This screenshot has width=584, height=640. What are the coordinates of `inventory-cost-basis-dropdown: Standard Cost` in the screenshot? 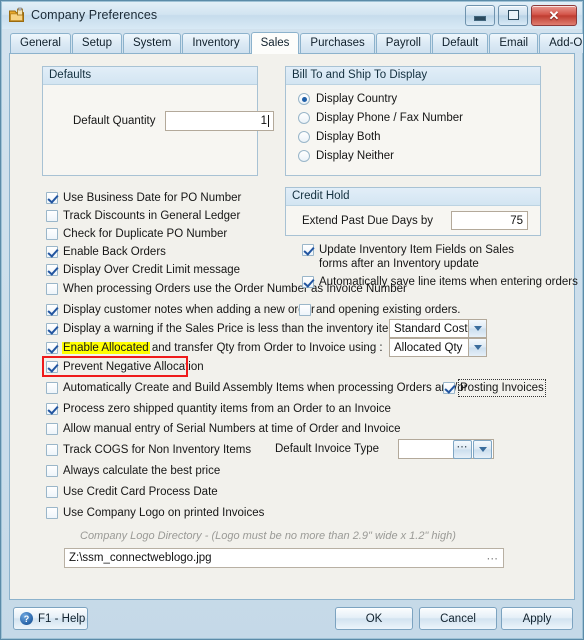 It's located at (438, 328).